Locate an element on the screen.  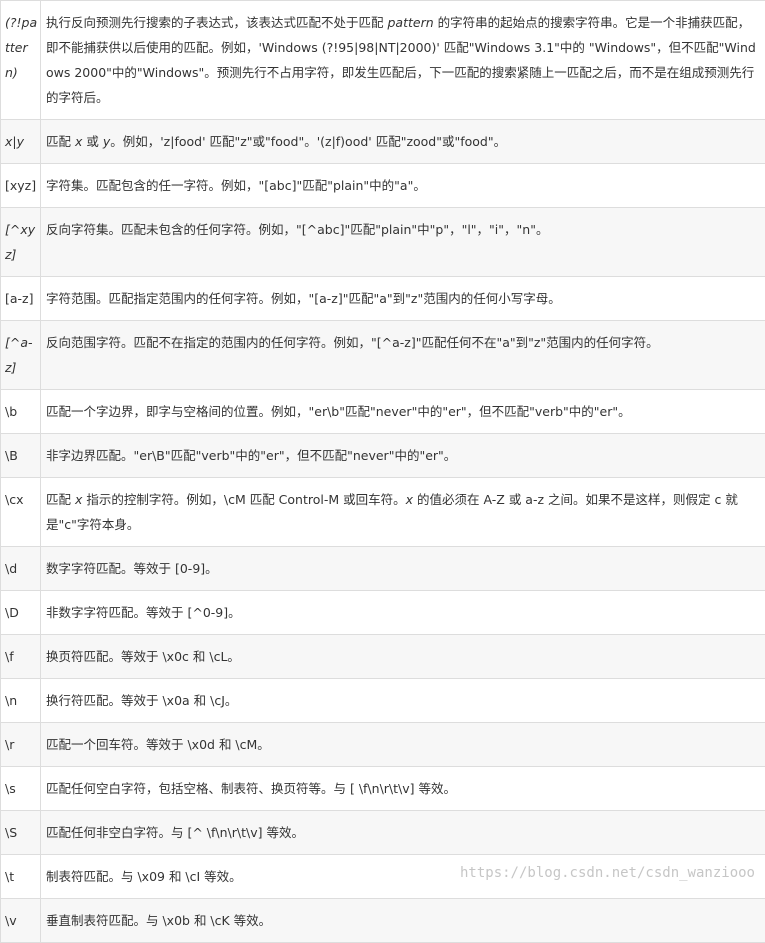
description-cell: 非数字字符匹配。等效于 [^0-9]。 is located at coordinates (403, 613).